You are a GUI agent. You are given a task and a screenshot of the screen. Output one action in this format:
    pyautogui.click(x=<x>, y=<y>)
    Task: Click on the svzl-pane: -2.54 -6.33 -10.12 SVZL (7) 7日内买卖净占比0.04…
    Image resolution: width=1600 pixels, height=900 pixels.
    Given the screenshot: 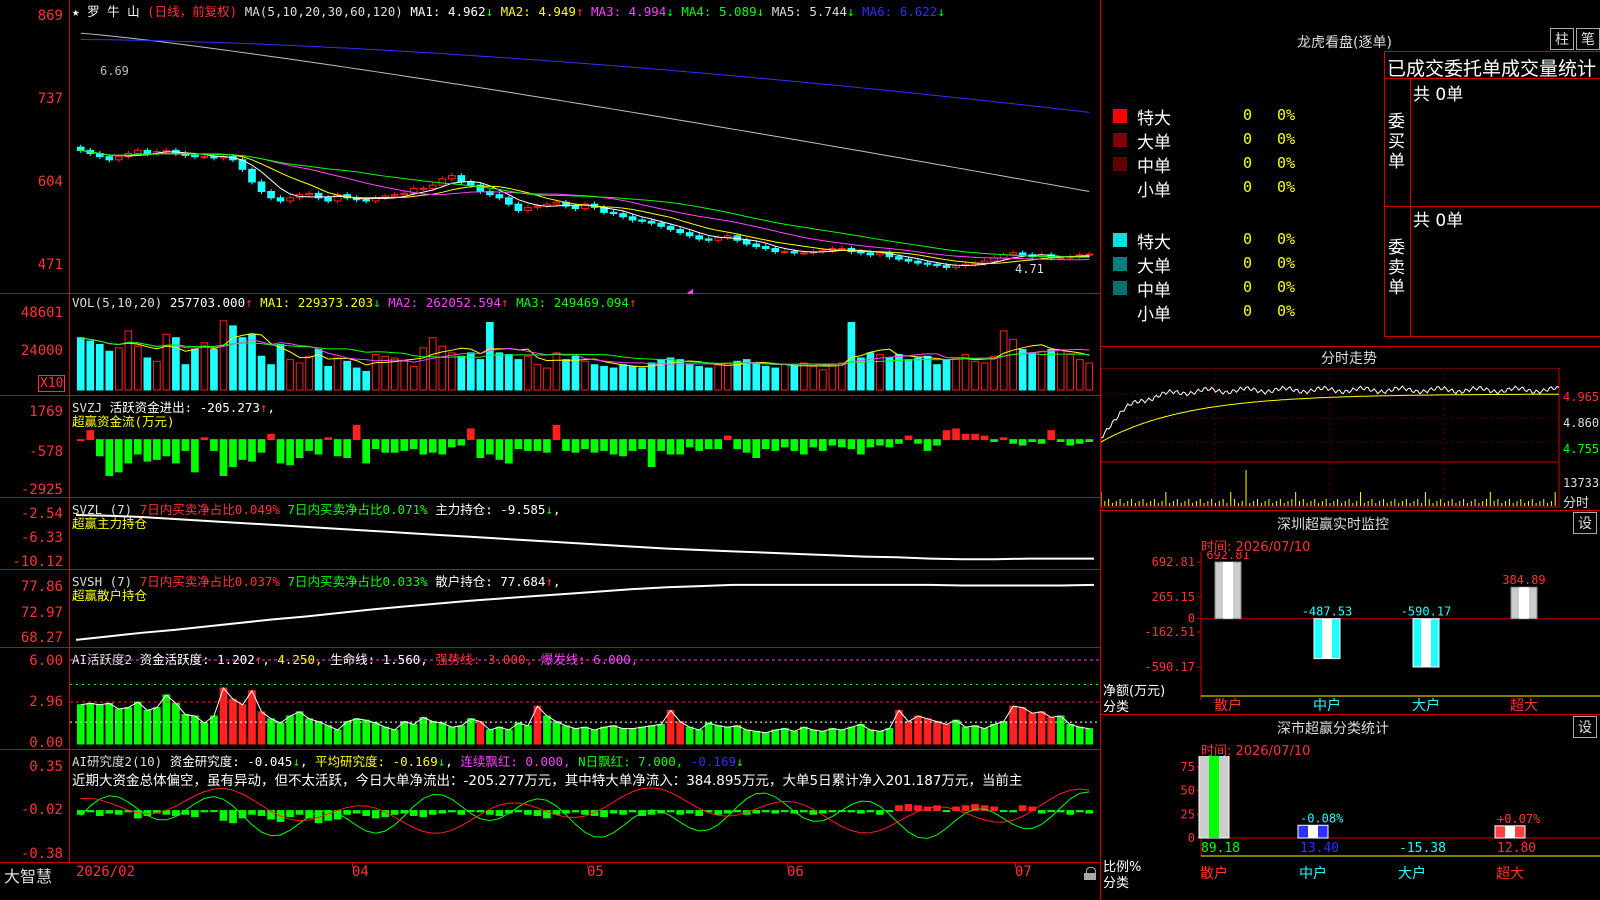 What is the action you would take?
    pyautogui.click(x=550, y=534)
    